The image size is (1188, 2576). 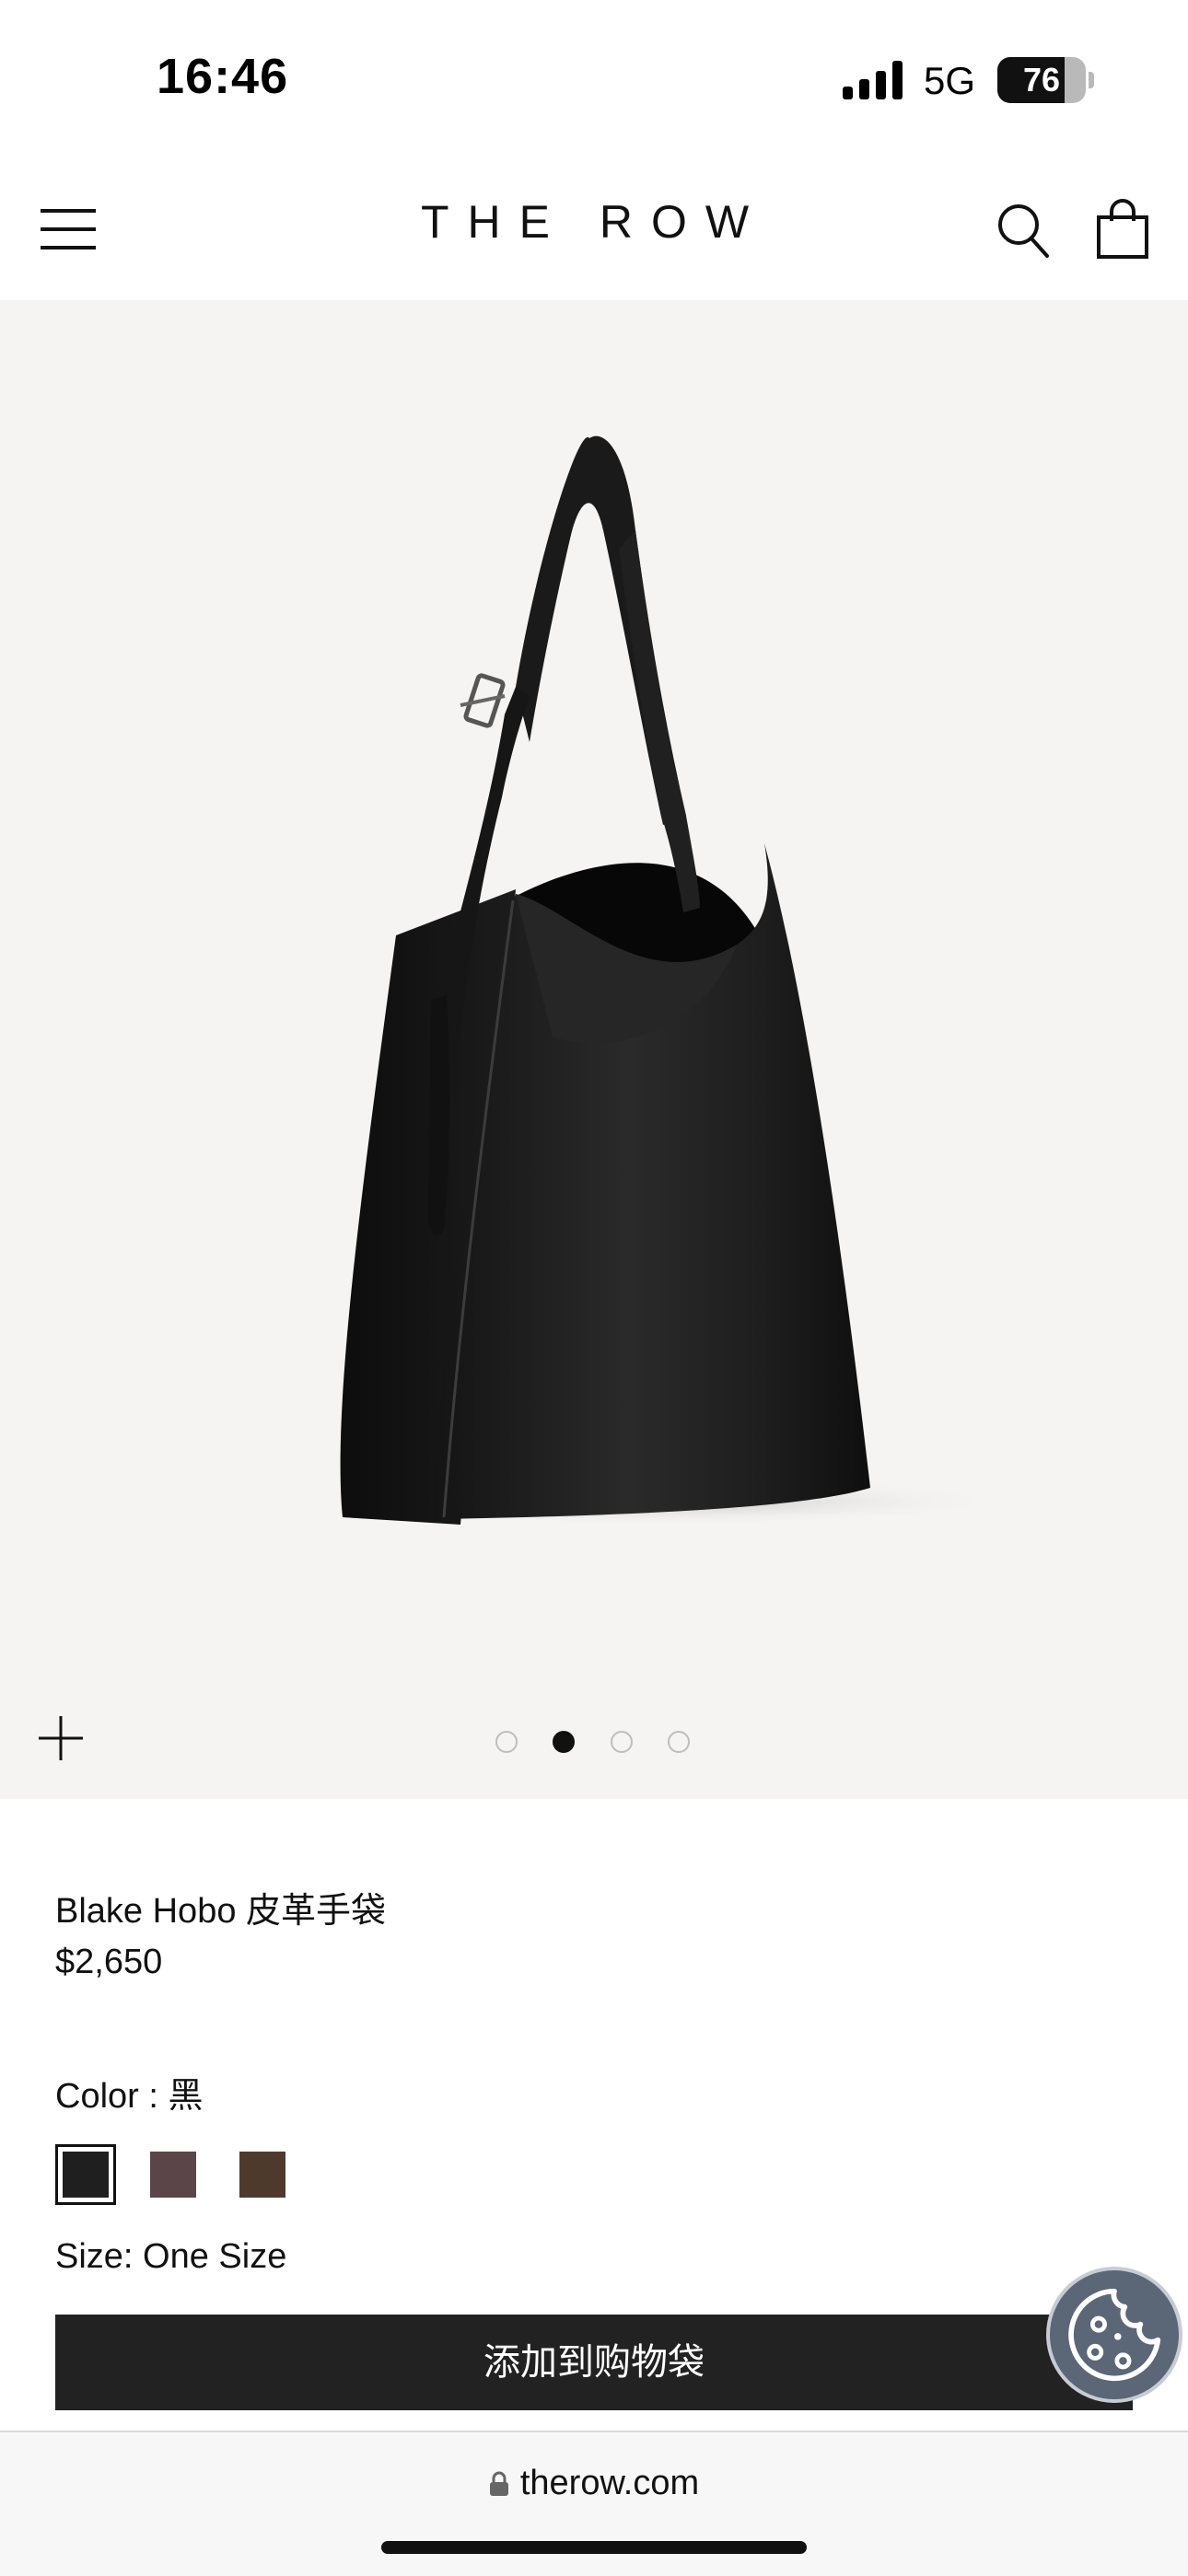 I want to click on product-price: $2,650, so click(x=109, y=1962).